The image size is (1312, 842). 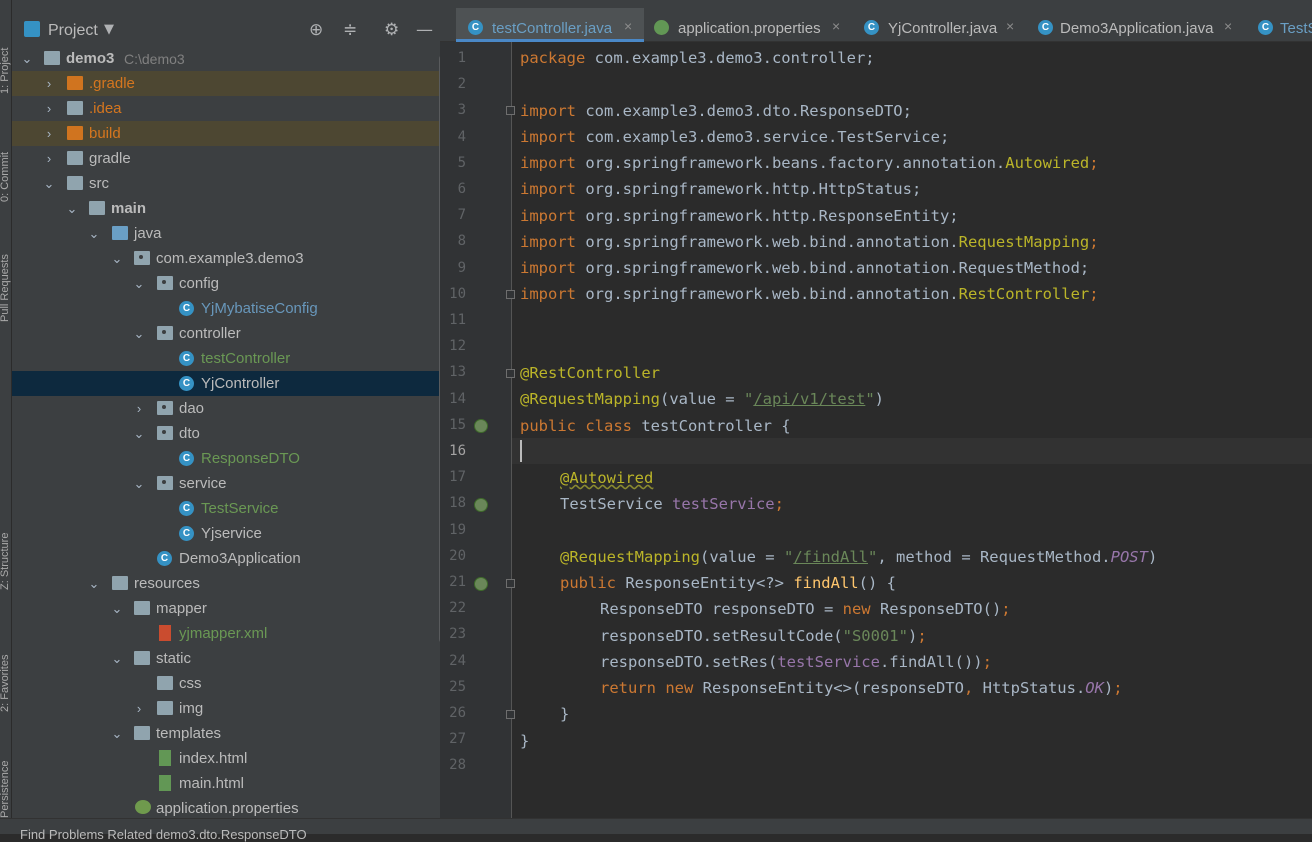 What do you see at coordinates (350, 30) in the screenshot?
I see `collapse-all-icon: ≑` at bounding box center [350, 30].